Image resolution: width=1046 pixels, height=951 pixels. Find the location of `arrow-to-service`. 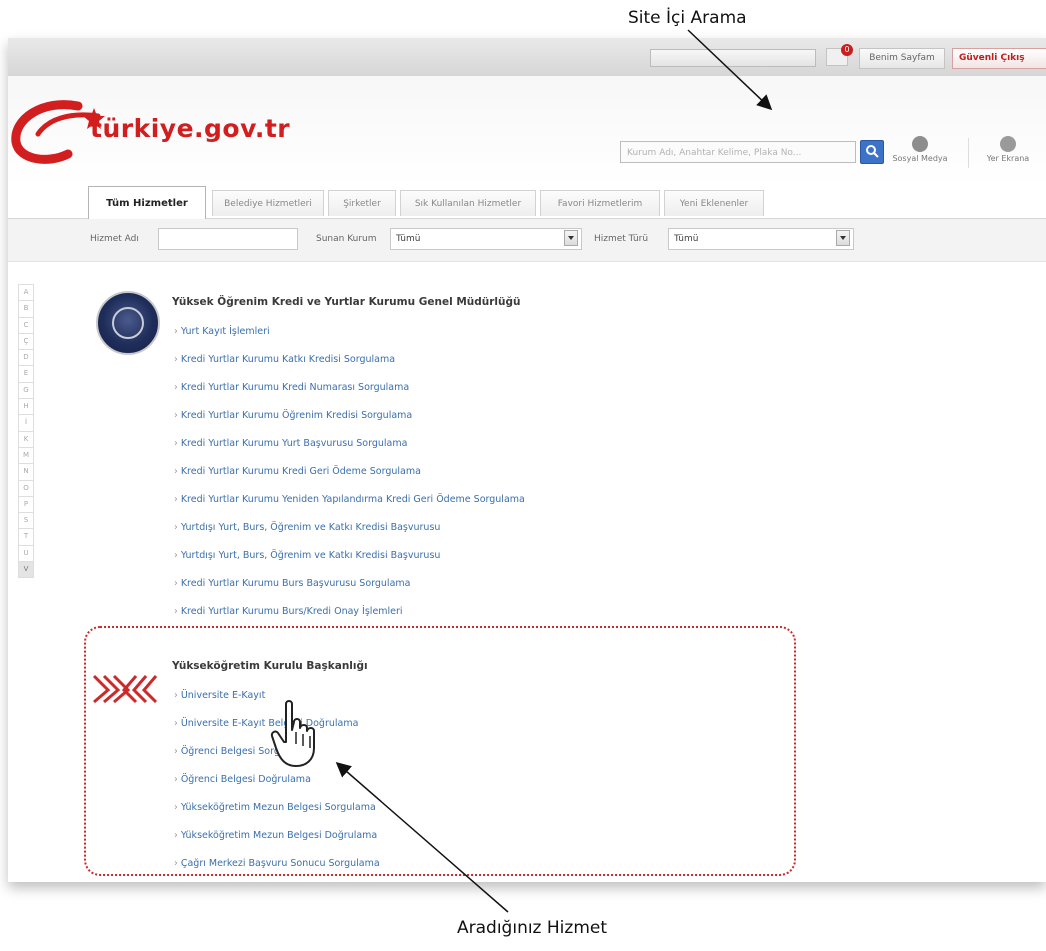

arrow-to-service is located at coordinates (422, 837).